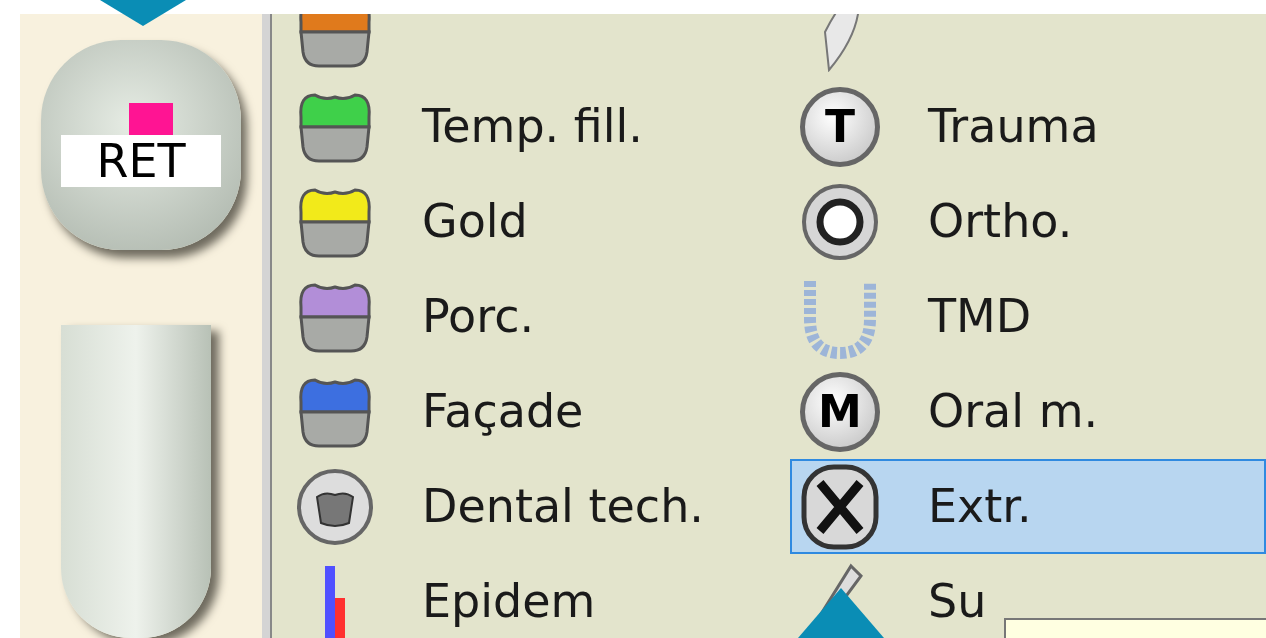 The height and width of the screenshot is (638, 1266). I want to click on menu-item: Extr., so click(1028, 506).